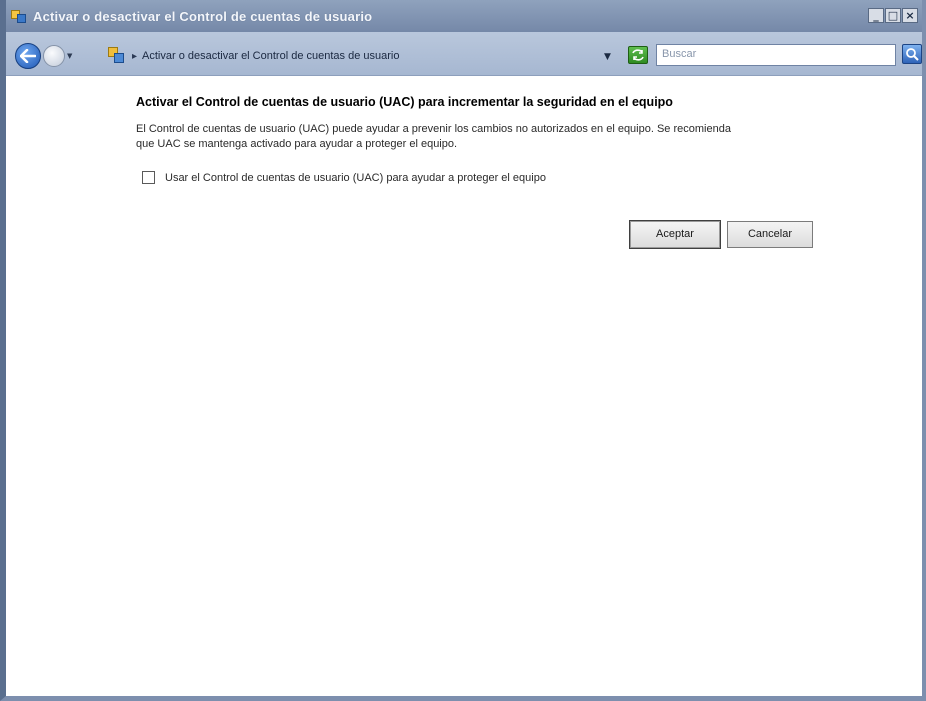 The image size is (926, 701). I want to click on forward-button, so click(54, 56).